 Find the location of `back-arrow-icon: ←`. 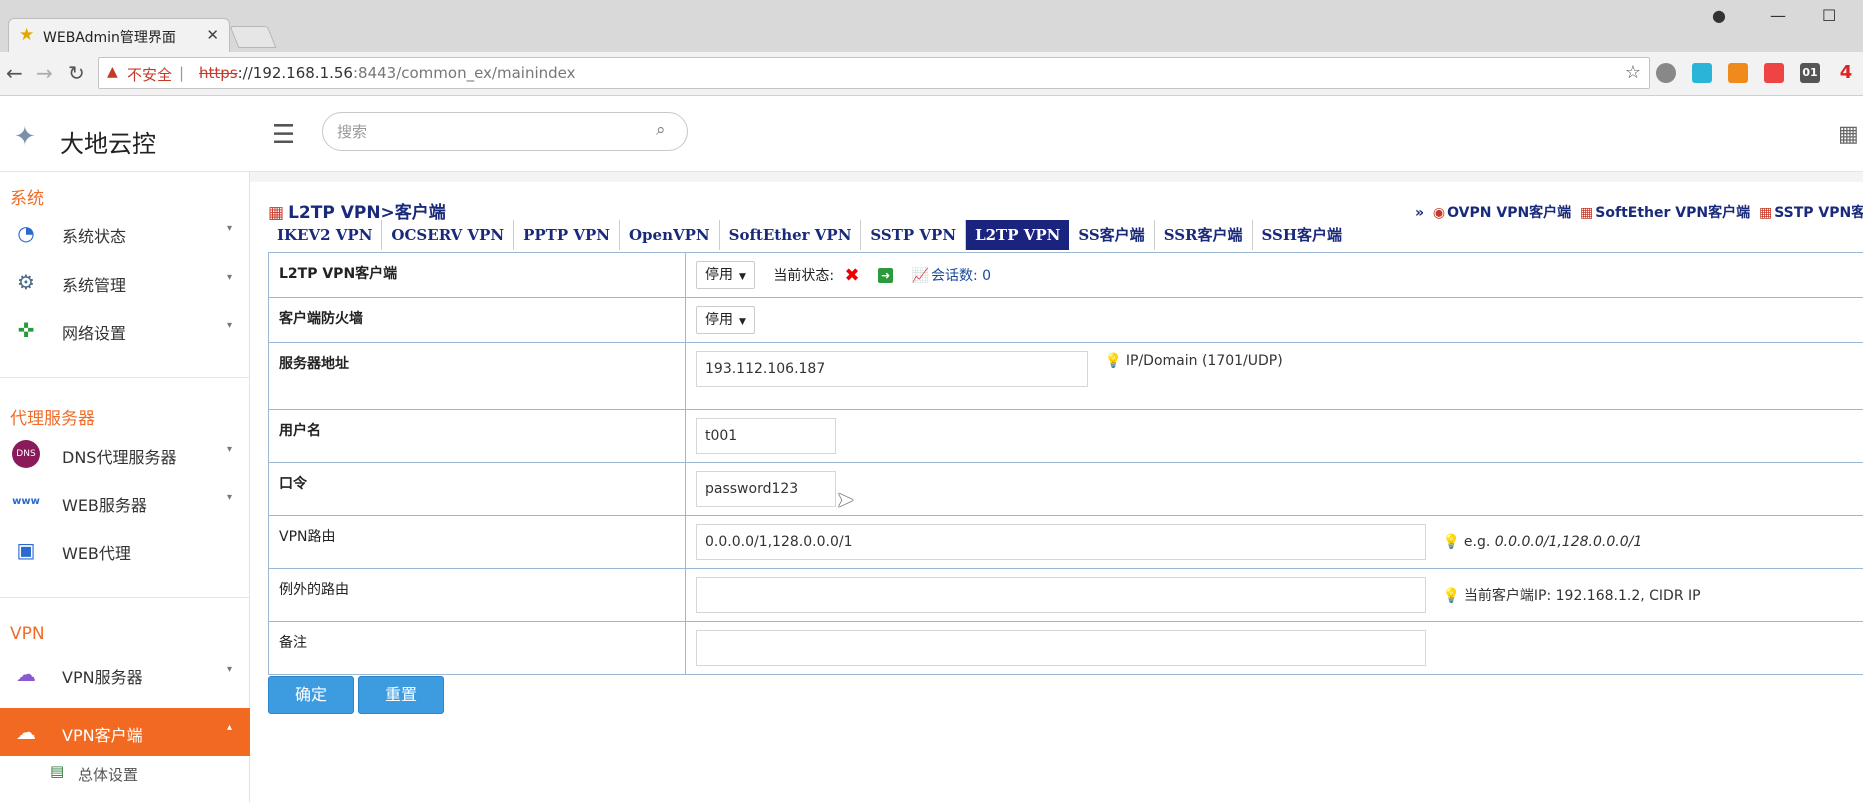

back-arrow-icon: ← is located at coordinates (14, 73).